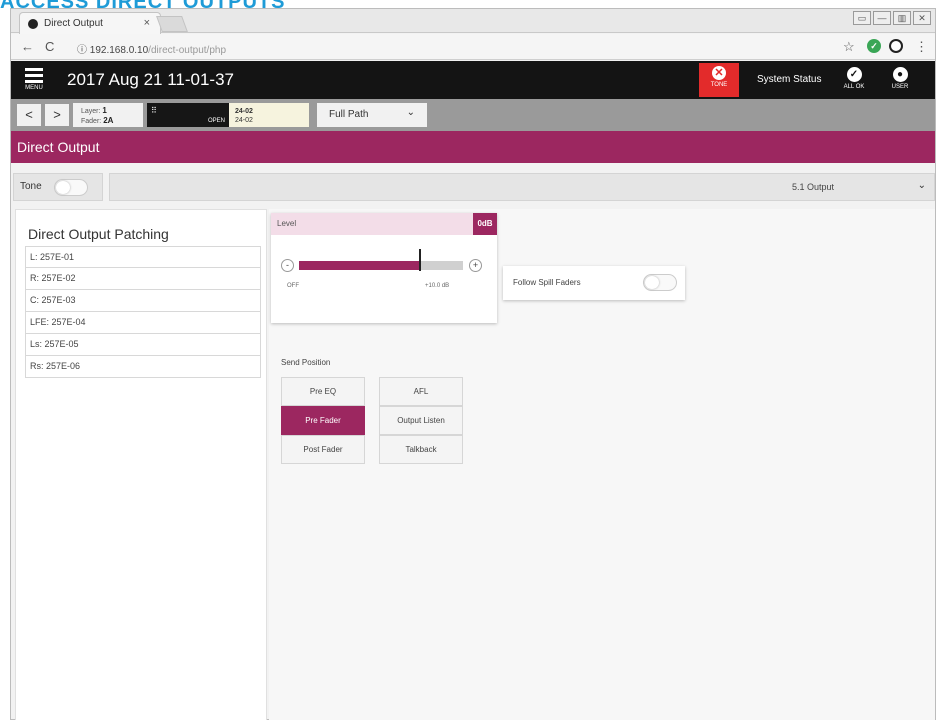 The width and height of the screenshot is (938, 720). I want to click on send-position-label: Send Position, so click(306, 362).